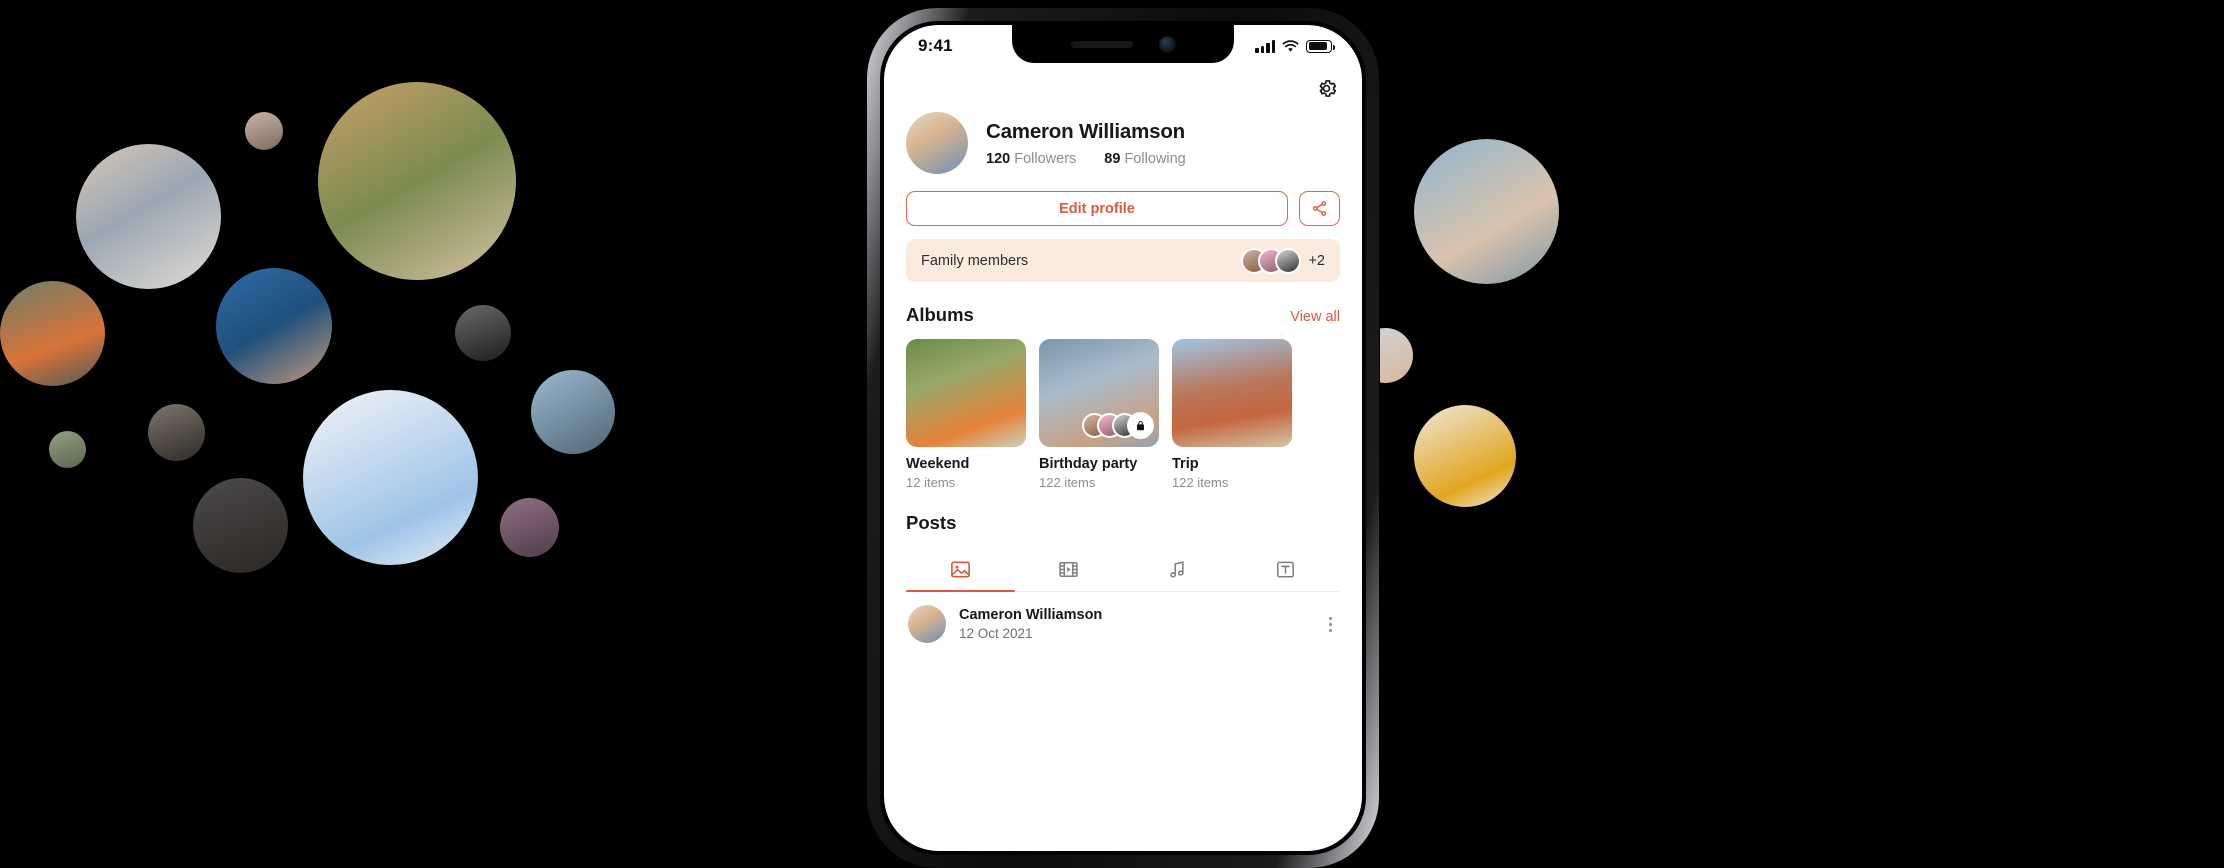 This screenshot has width=2224, height=868. What do you see at coordinates (240, 525) in the screenshot?
I see `bubble-man-hat-sunglasses` at bounding box center [240, 525].